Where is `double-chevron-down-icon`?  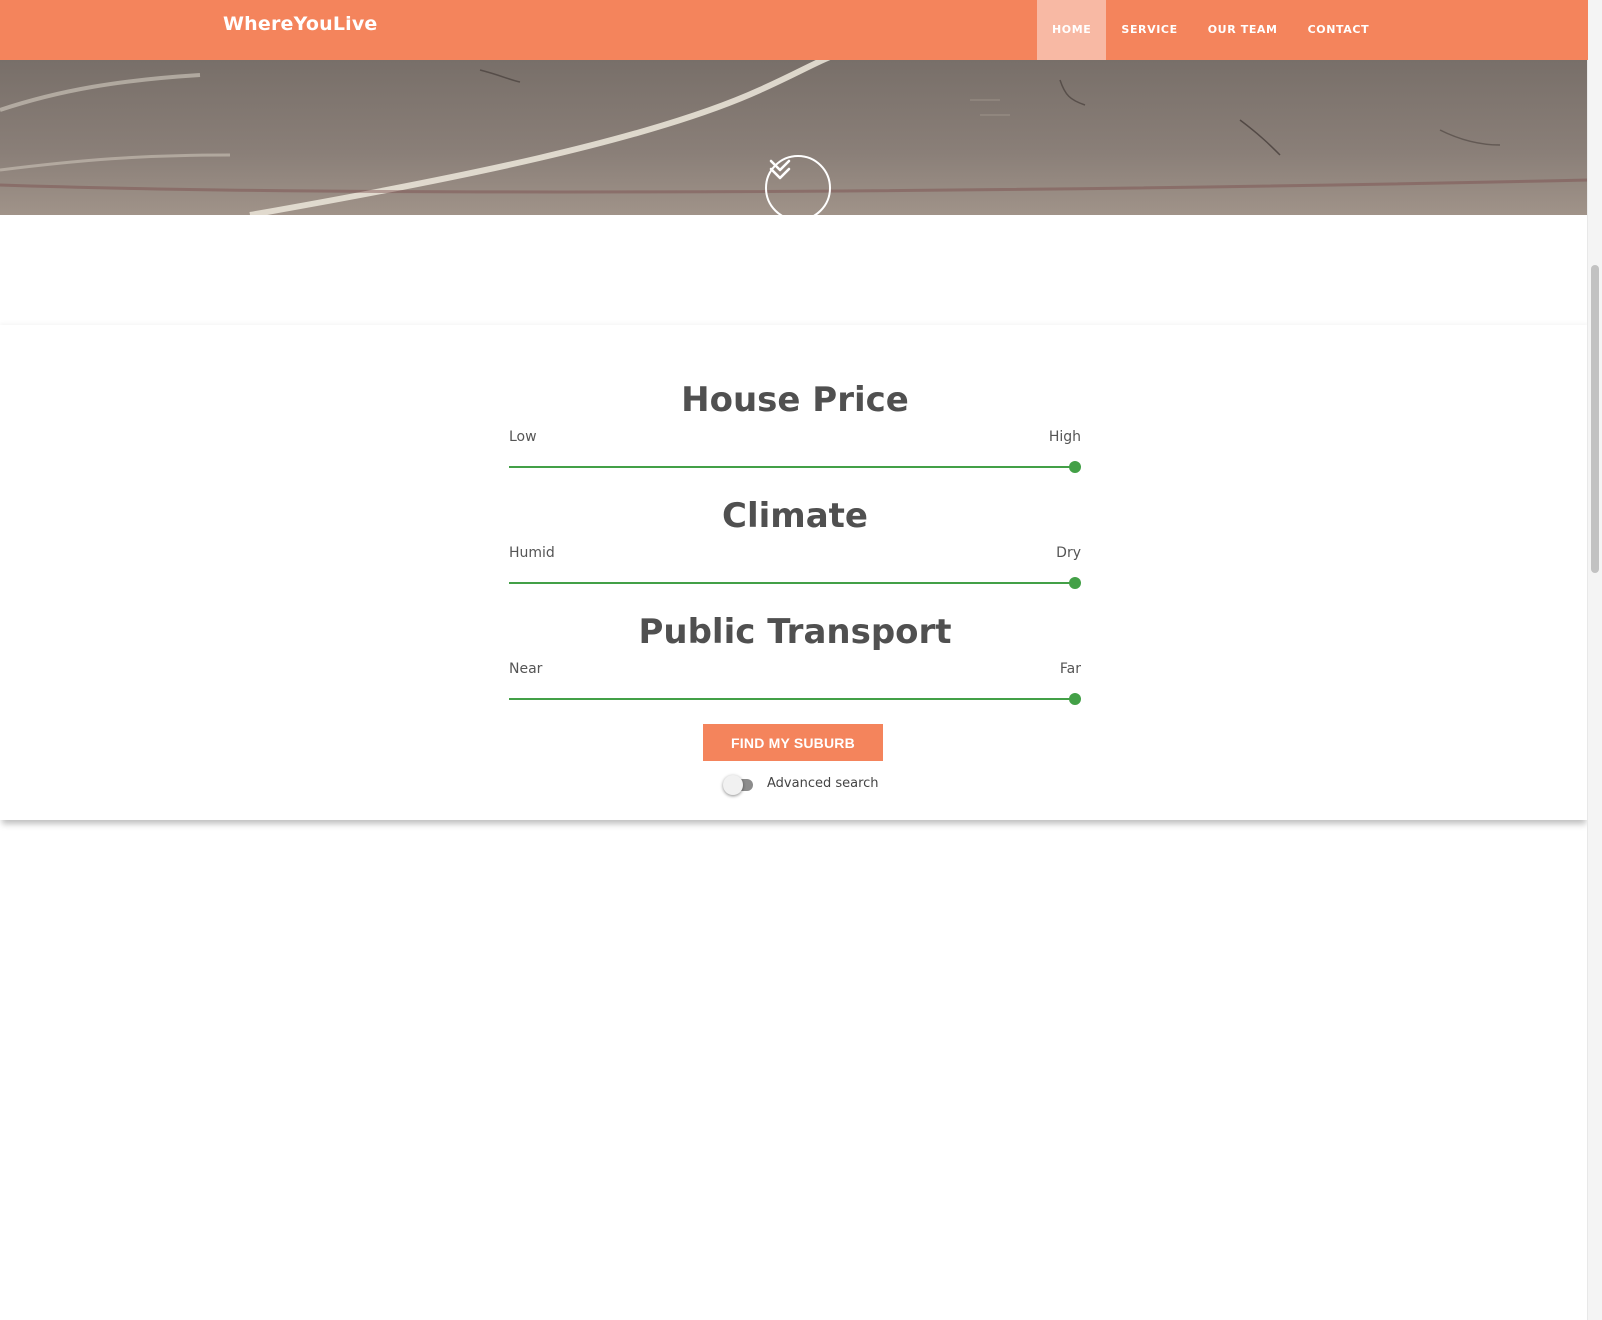
double-chevron-down-icon is located at coordinates (780, 169).